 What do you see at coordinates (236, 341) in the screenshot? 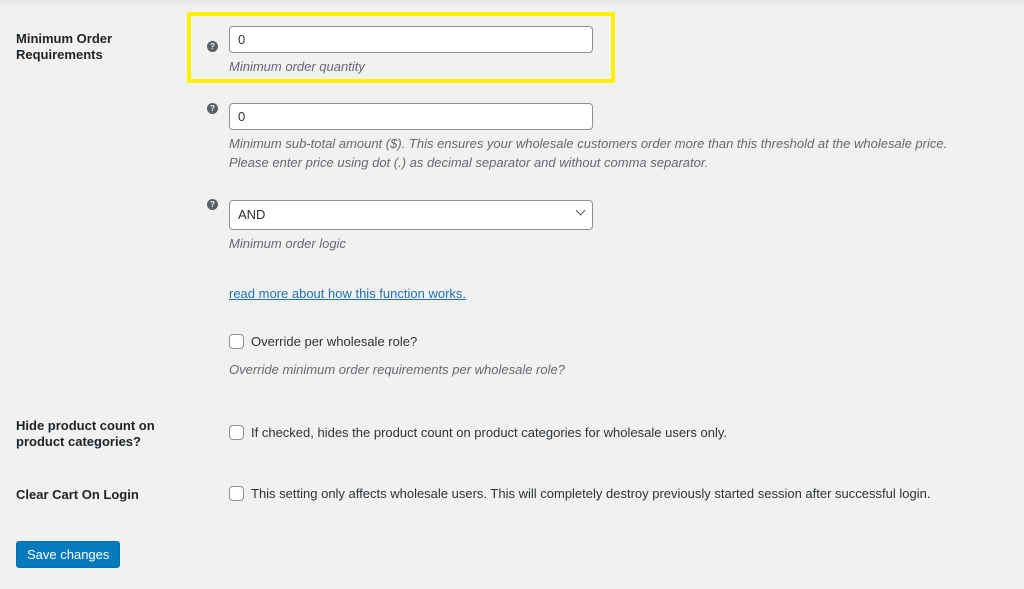
I see `override-role-checkbox` at bounding box center [236, 341].